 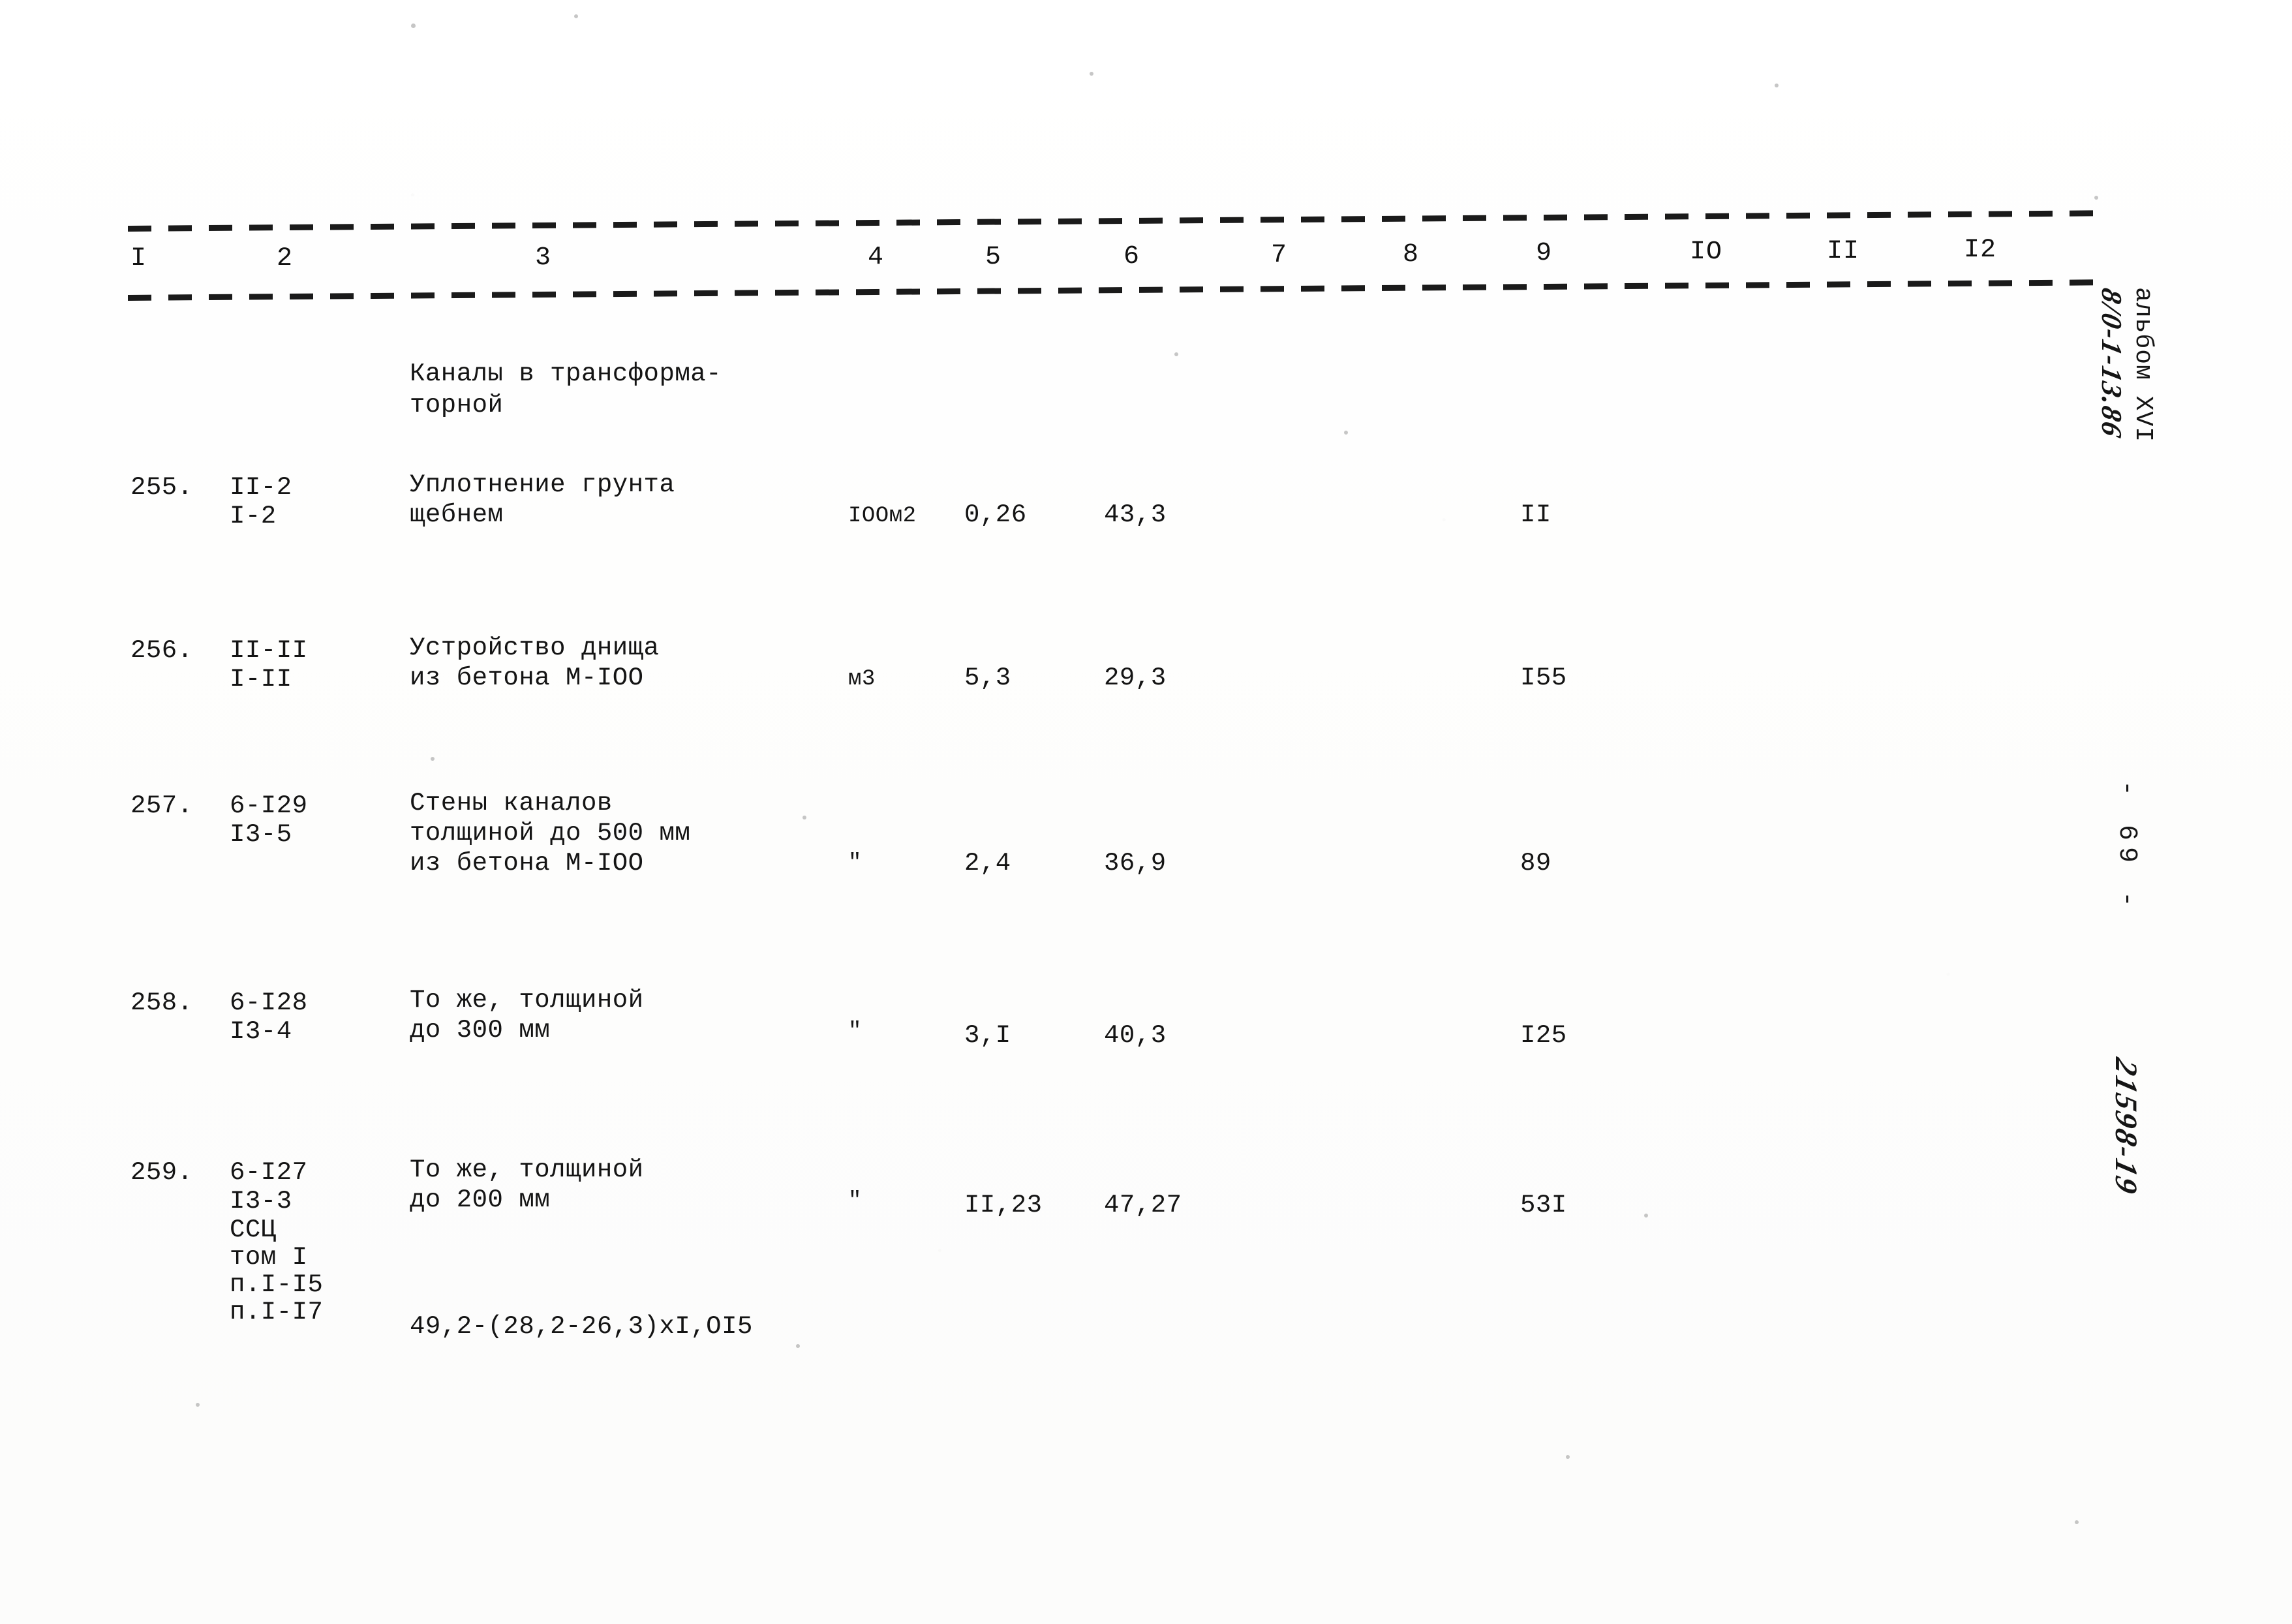 I want to click on row-desc-line-1: Стены каналов, so click(x=511, y=804).